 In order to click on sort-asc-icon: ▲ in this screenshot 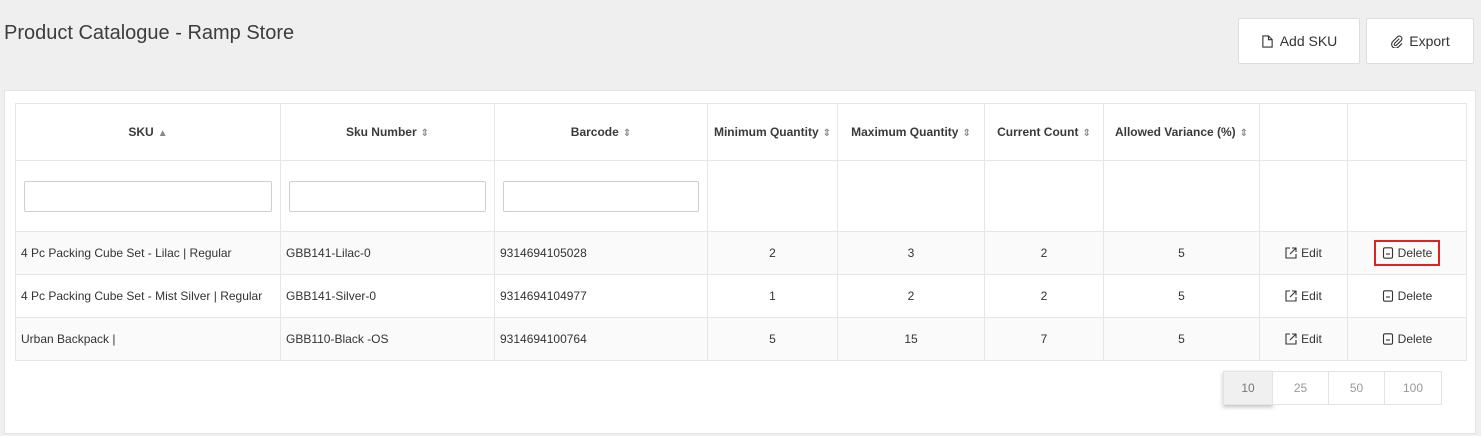, I will do `click(162, 133)`.